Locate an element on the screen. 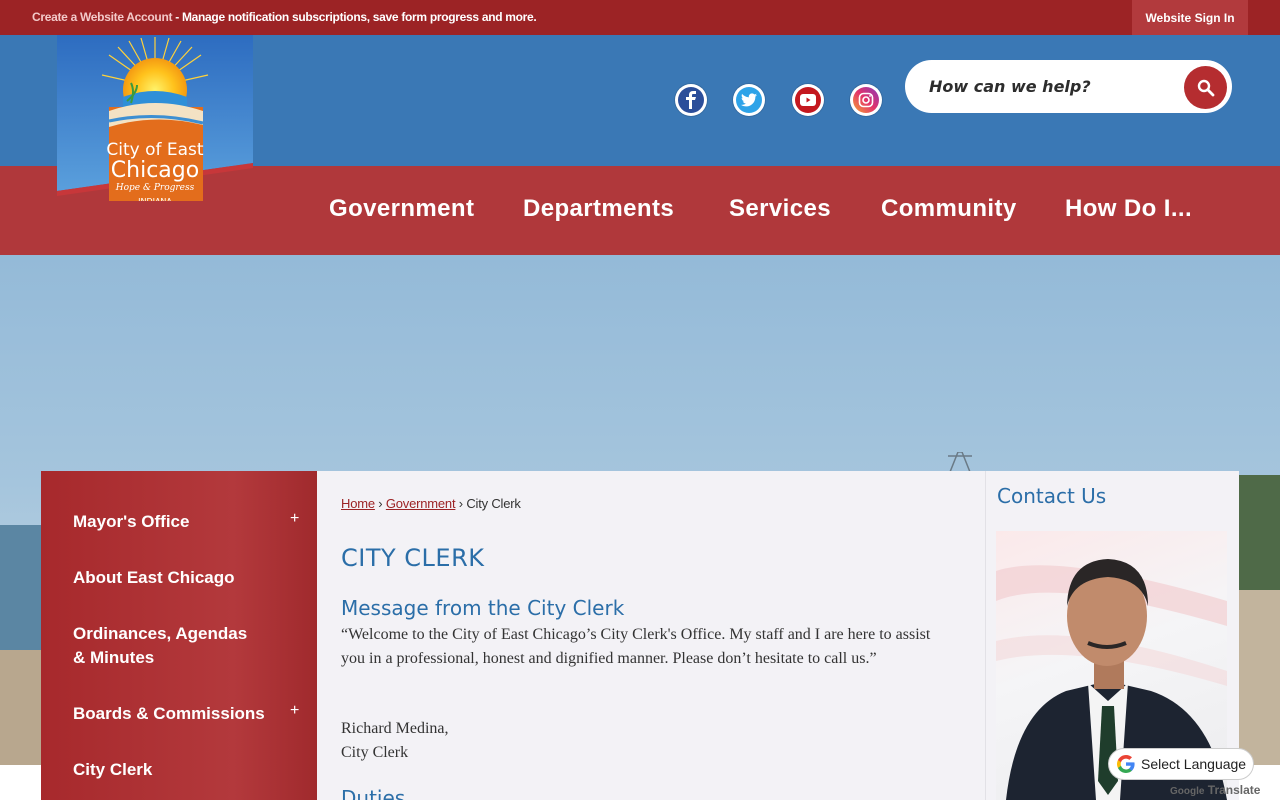 The image size is (1280, 800). sidebar-item-ordinances: Ordinances, Agendas & Minutes is located at coordinates (160, 646).